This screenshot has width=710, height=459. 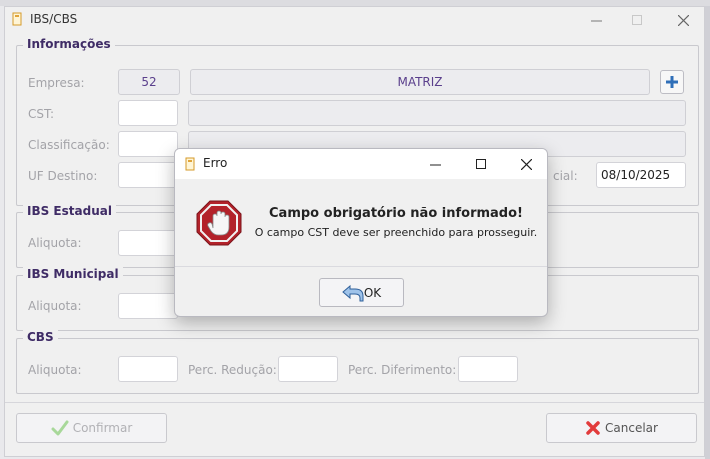 I want to click on ibs-estadual-aliquota-input, so click(x=148, y=243).